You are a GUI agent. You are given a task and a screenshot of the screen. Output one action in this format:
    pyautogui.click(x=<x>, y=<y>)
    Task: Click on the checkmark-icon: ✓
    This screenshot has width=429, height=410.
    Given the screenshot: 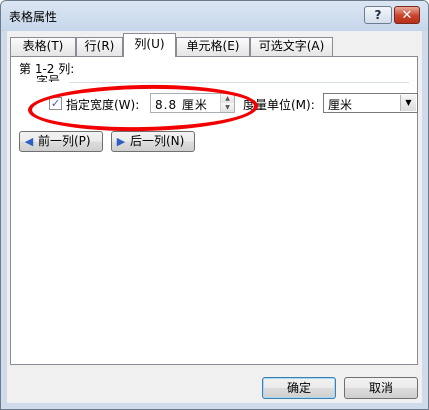 What is the action you would take?
    pyautogui.click(x=55, y=103)
    